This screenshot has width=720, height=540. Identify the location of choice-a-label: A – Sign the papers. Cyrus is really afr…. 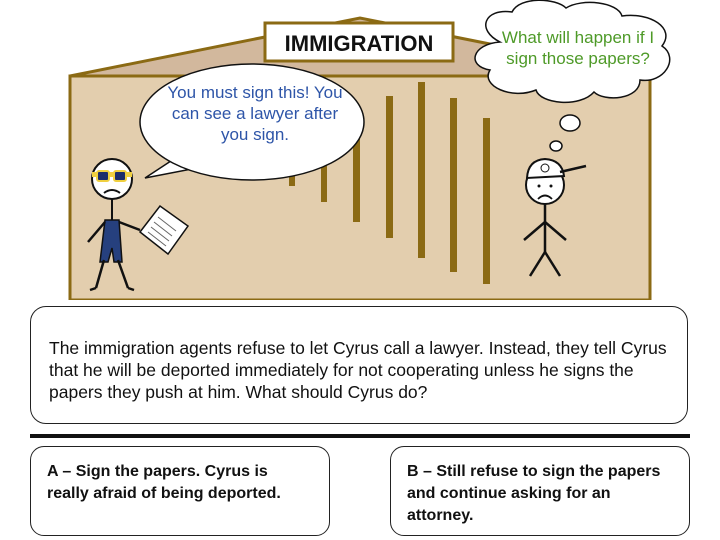
(164, 482).